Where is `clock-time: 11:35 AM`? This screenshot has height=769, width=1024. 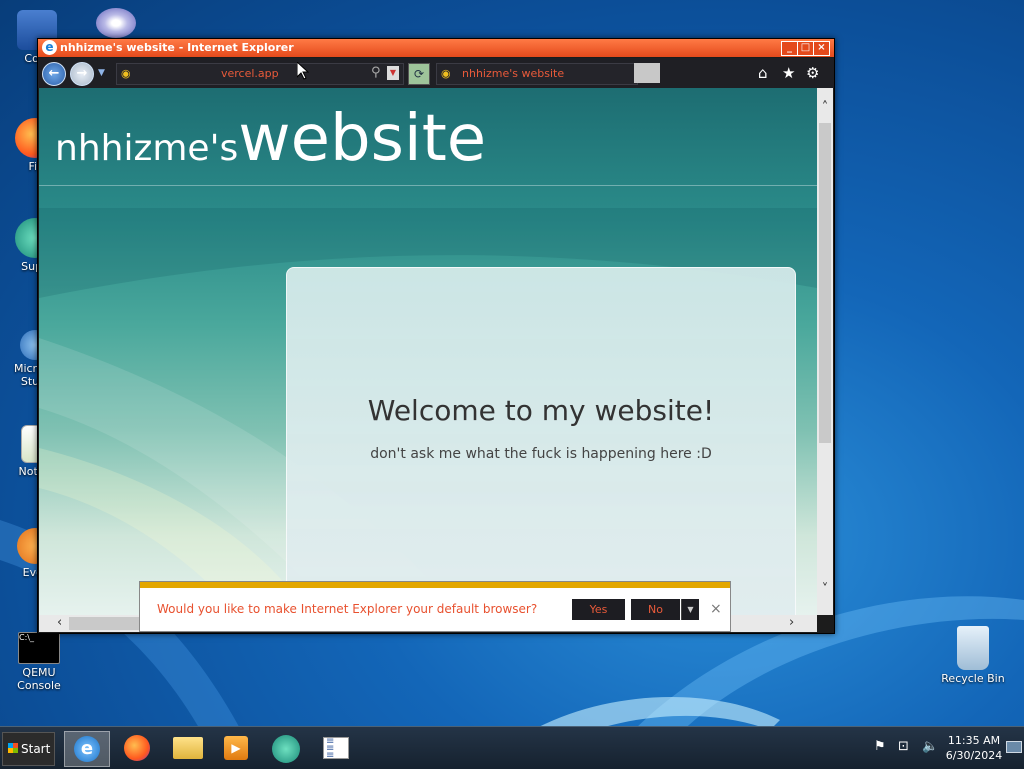 clock-time: 11:35 AM is located at coordinates (974, 740).